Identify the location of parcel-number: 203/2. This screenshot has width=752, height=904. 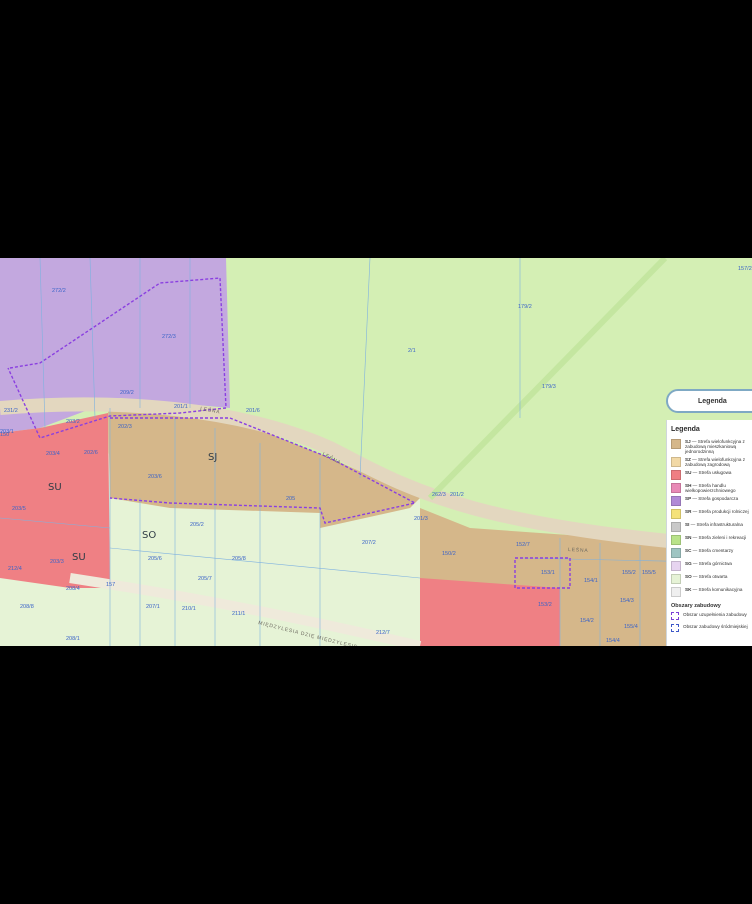
(73, 422).